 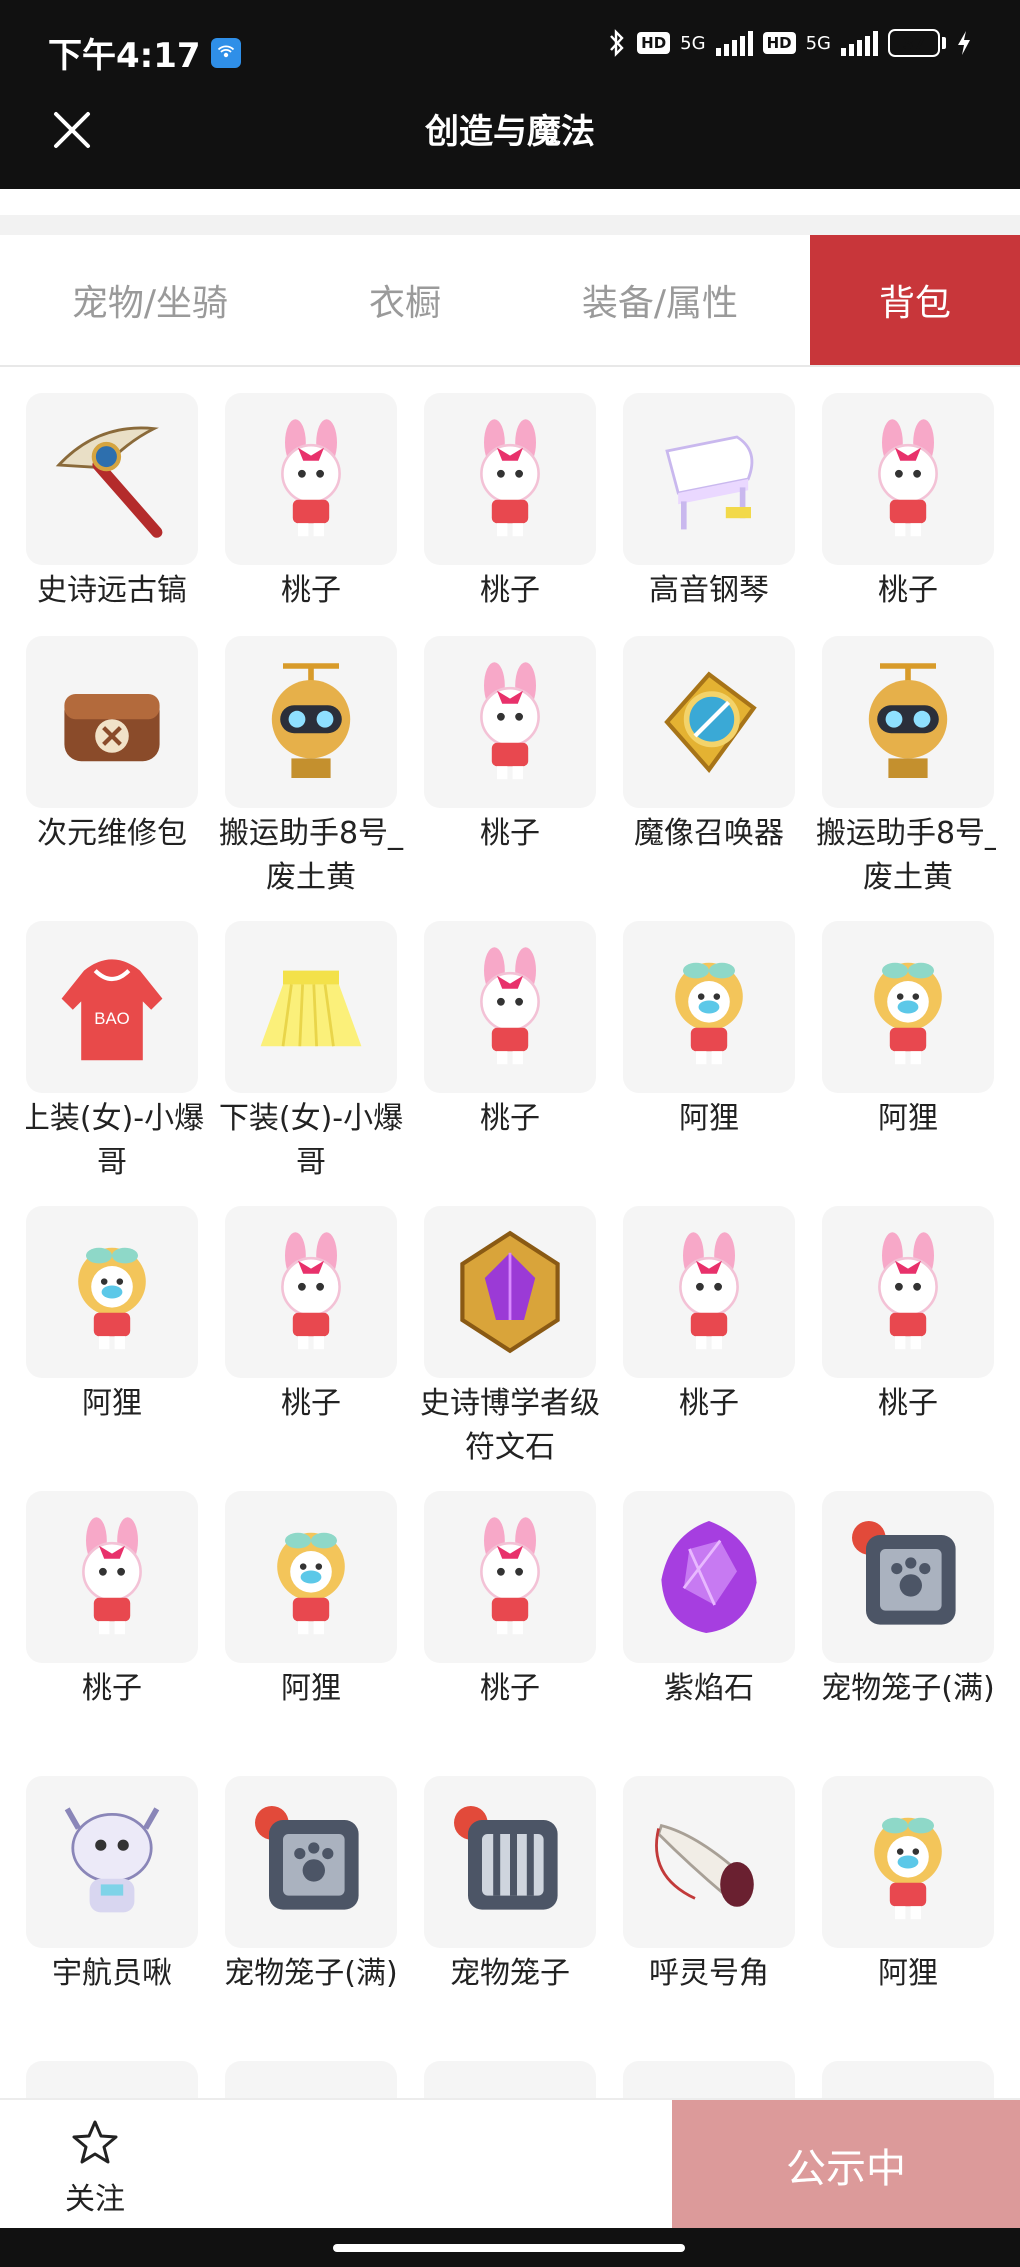 What do you see at coordinates (311, 1140) in the screenshot?
I see `item-name: 下装(女)-小爆哥` at bounding box center [311, 1140].